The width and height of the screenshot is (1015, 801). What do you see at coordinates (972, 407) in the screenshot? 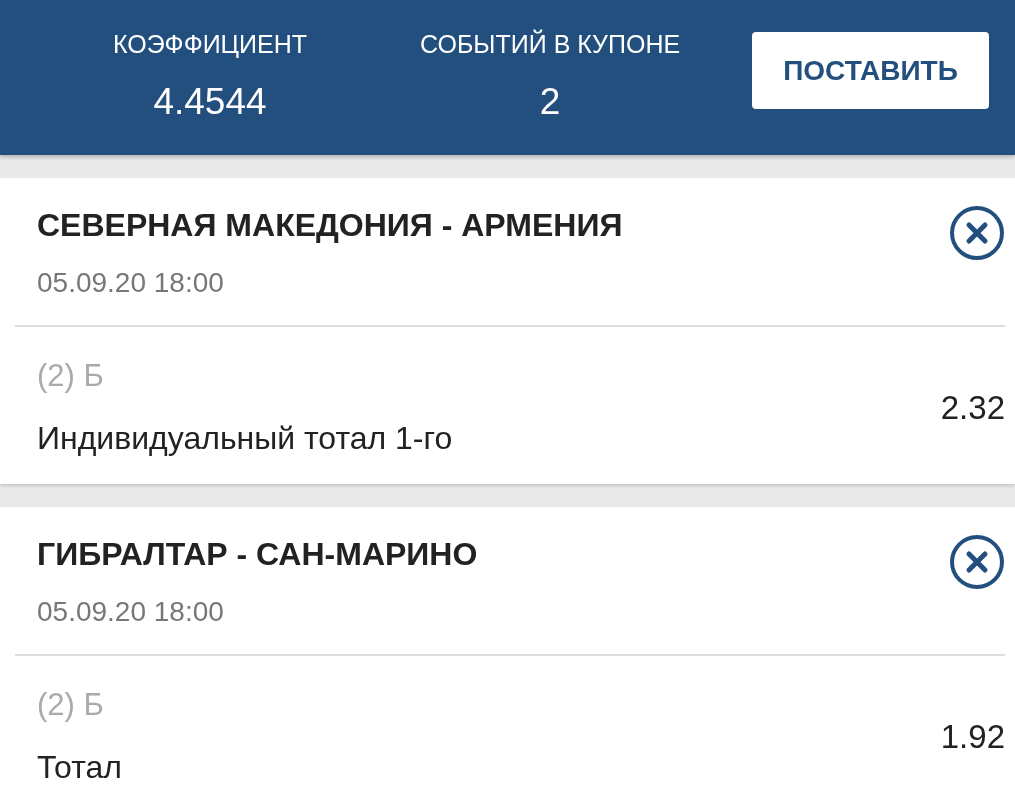
I see `odds-value: 2.32` at bounding box center [972, 407].